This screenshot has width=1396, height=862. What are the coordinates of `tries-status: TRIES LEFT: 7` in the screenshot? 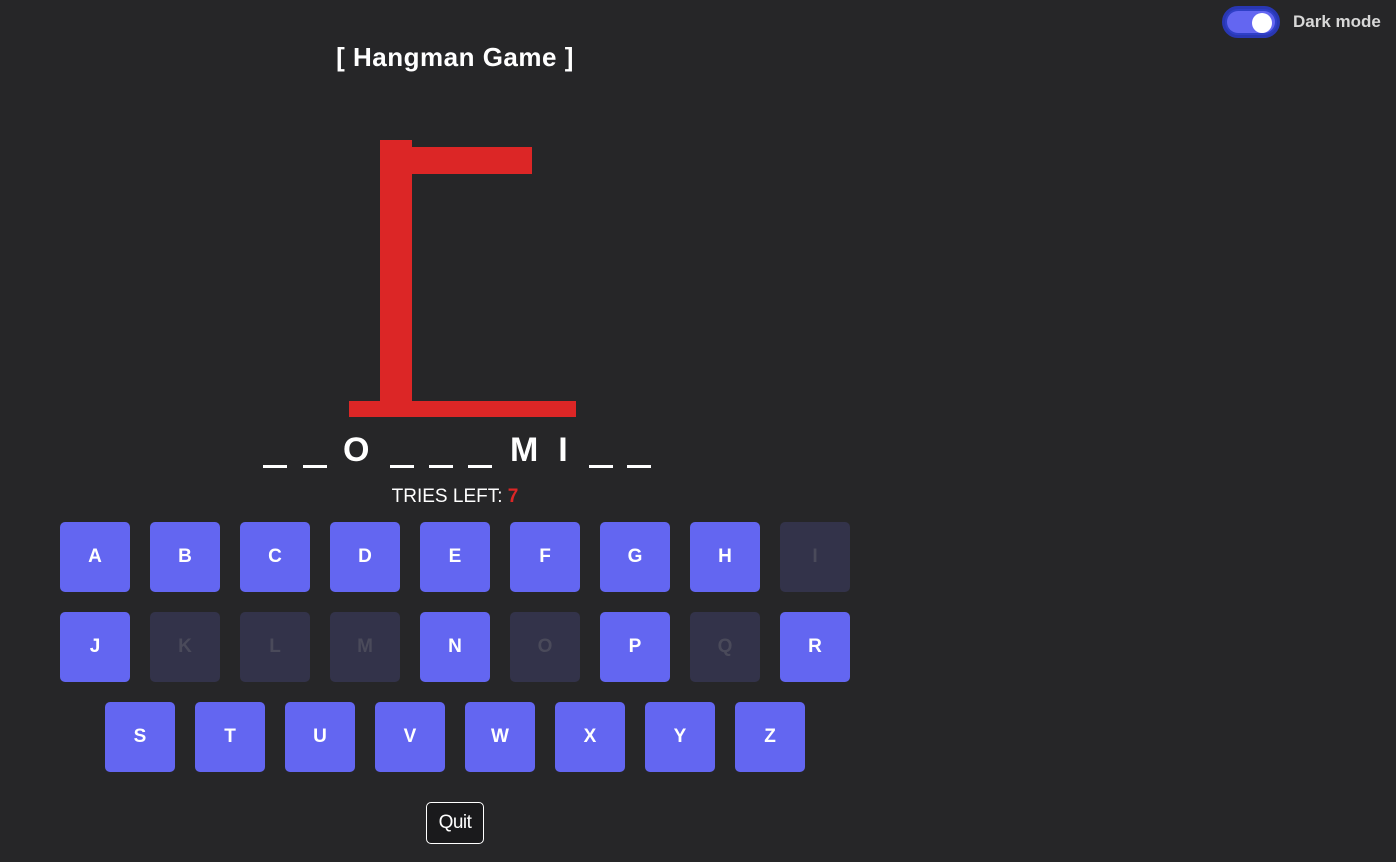 It's located at (455, 497).